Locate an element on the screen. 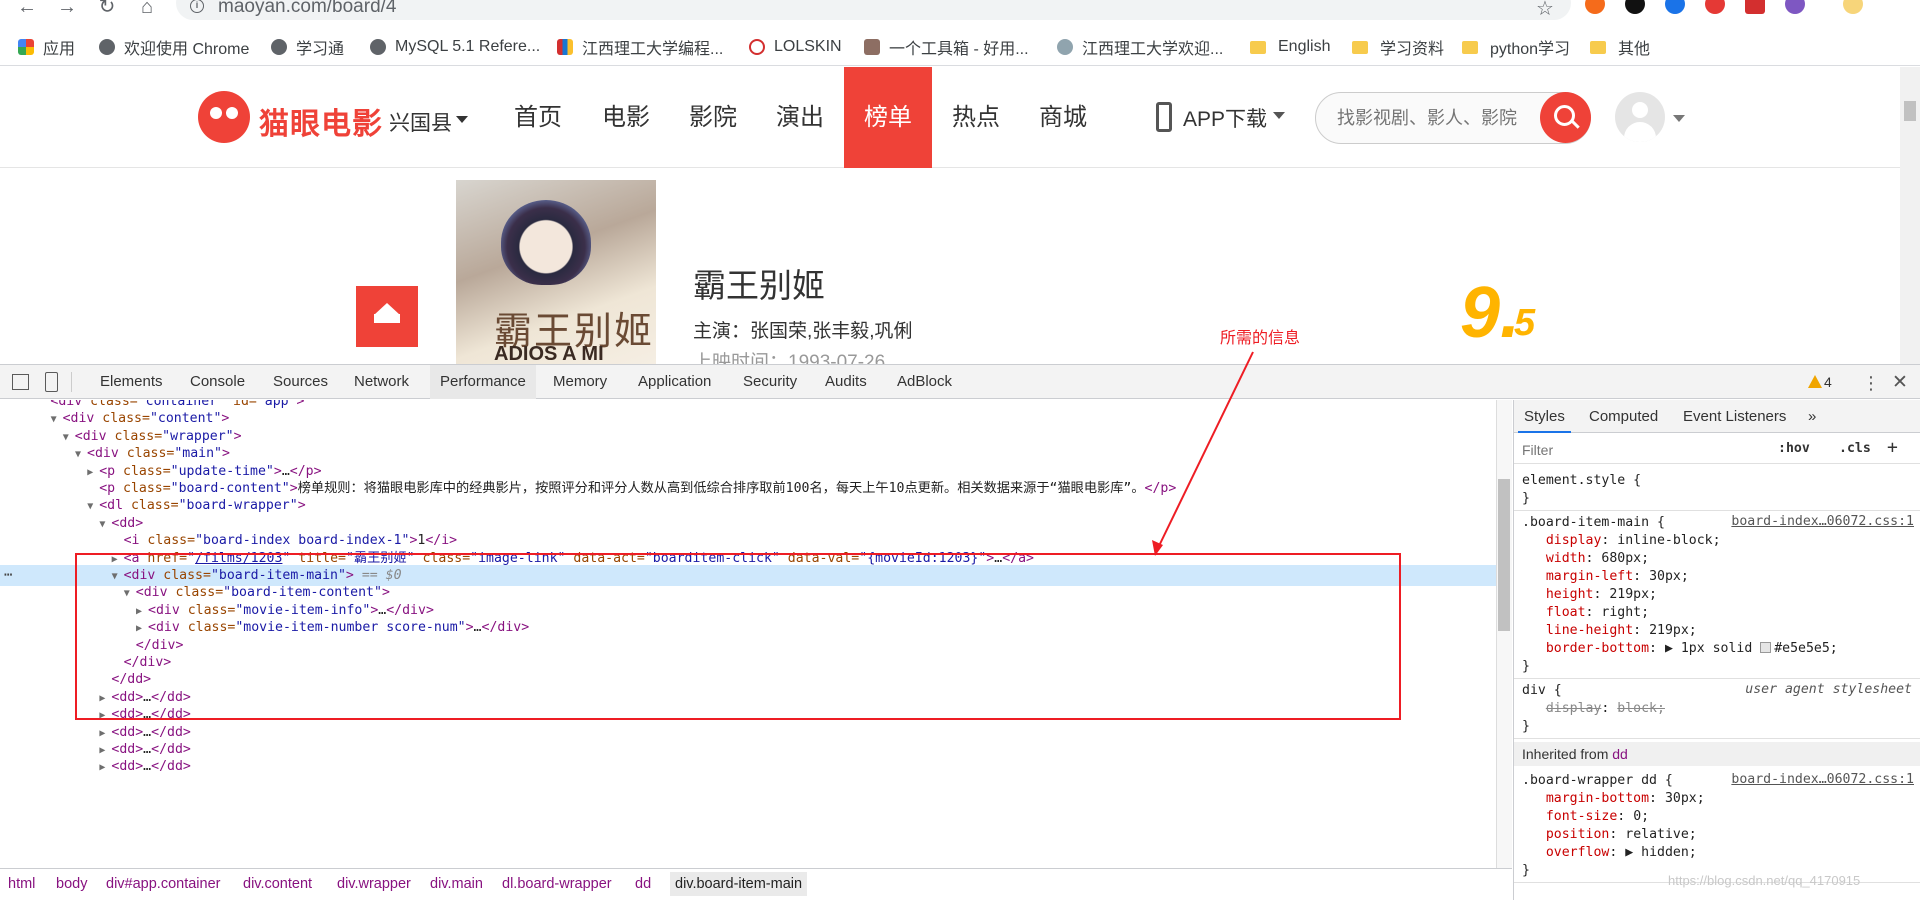 The height and width of the screenshot is (900, 1920). rule-selector: .board-wrapper dd { is located at coordinates (1597, 781).